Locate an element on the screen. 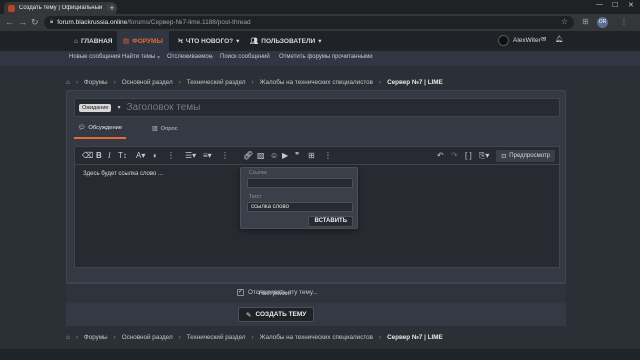 The height and width of the screenshot is (360, 640). window-close-icon: ✕ is located at coordinates (631, 5).